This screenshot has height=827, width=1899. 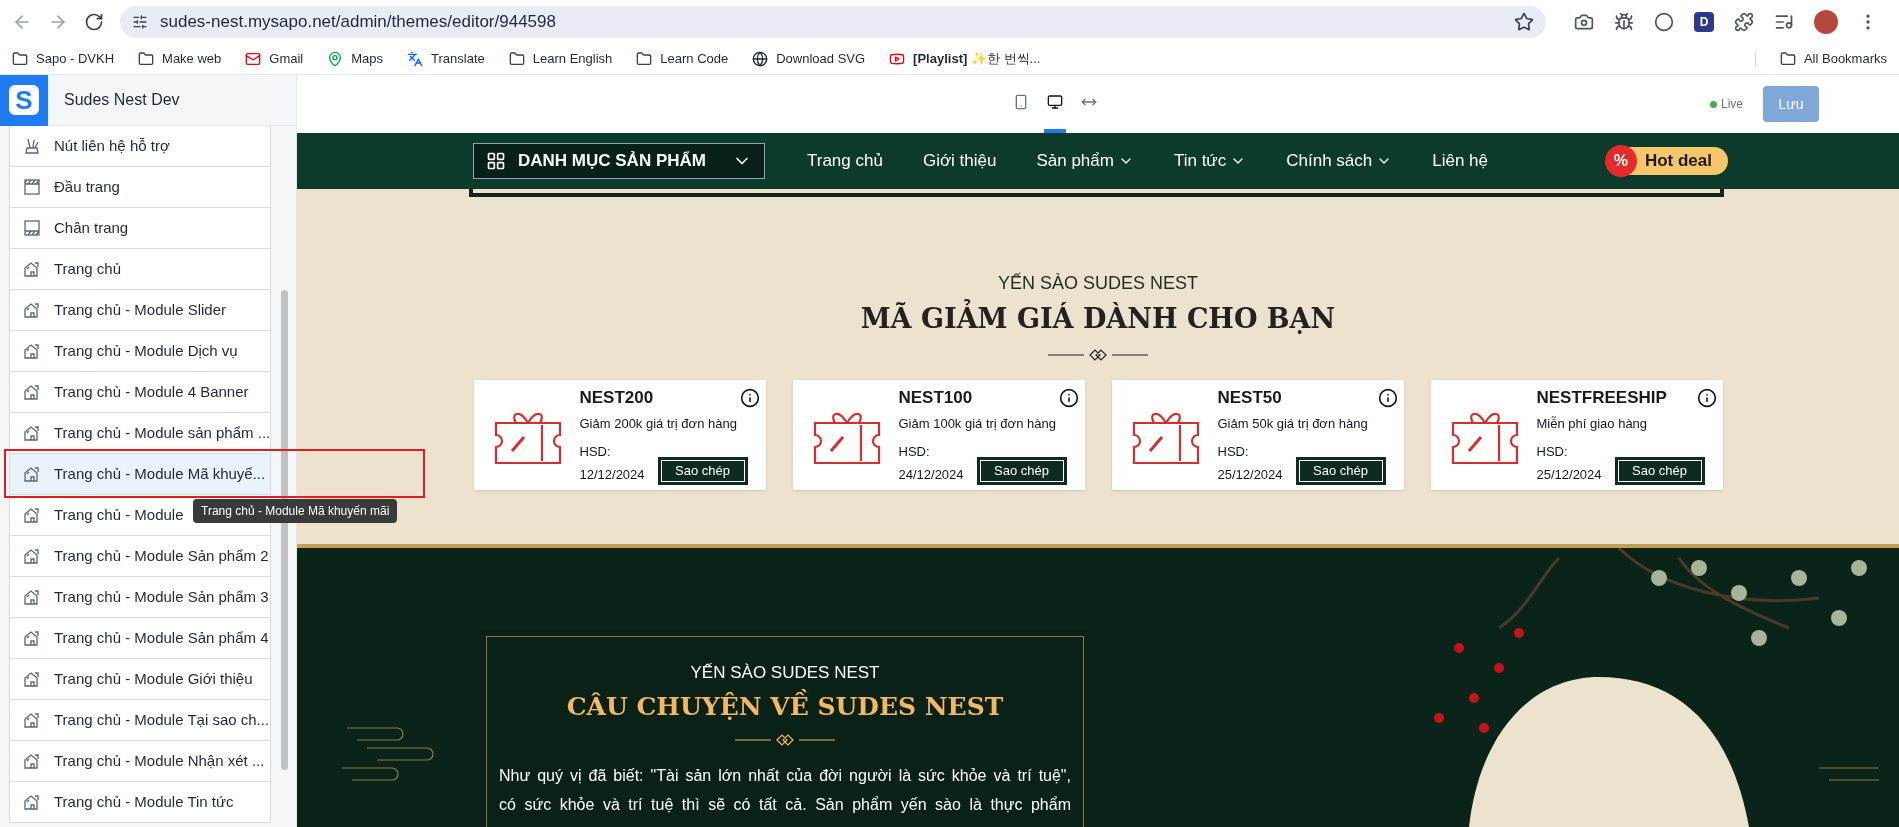 I want to click on extension-badge: D, so click(x=1704, y=22).